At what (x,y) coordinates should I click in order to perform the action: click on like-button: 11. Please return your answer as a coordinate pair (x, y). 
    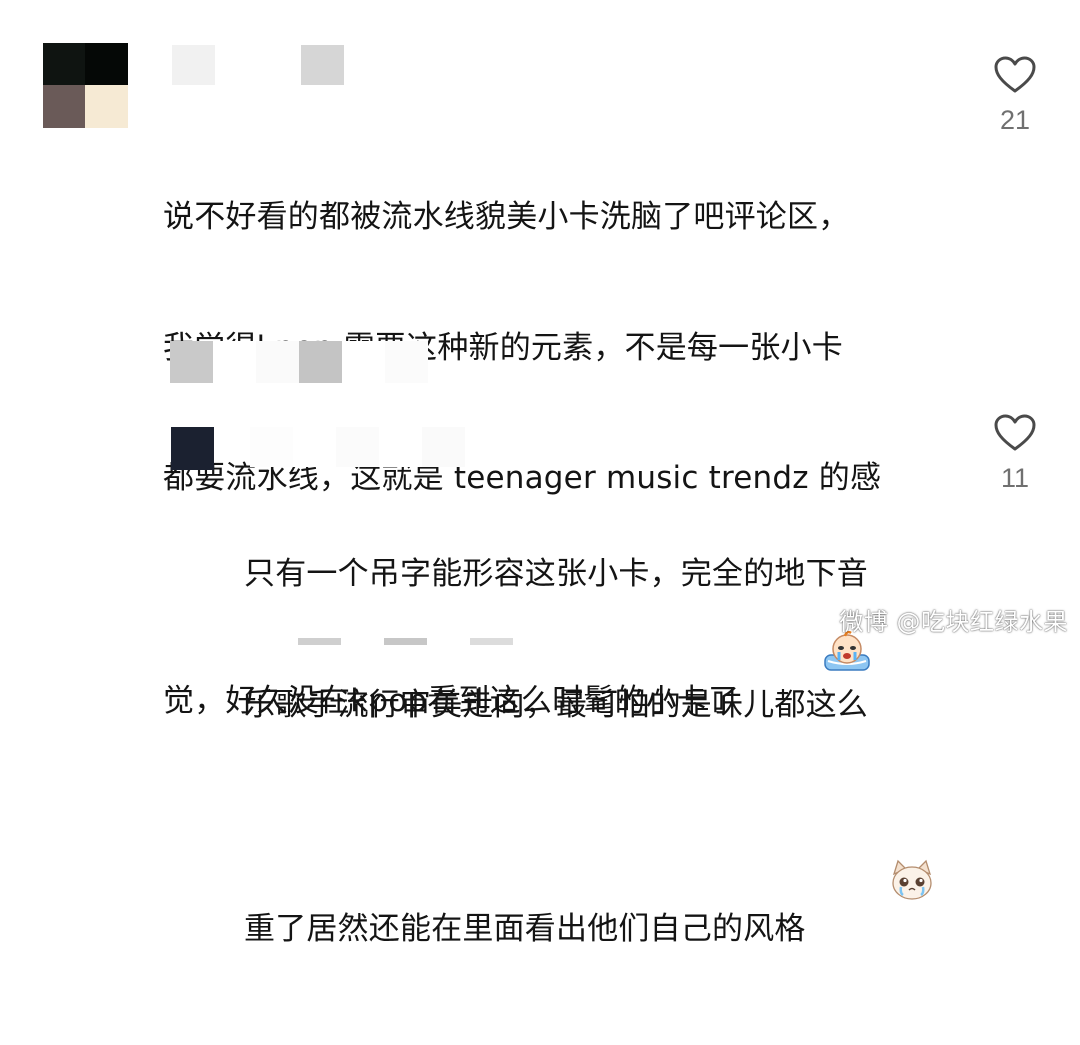
    Looking at the image, I should click on (1015, 453).